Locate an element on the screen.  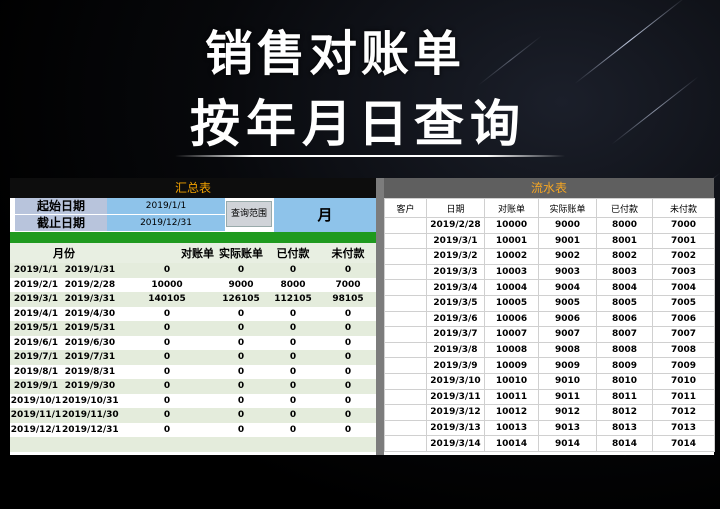
col-actual: 实际账单 is located at coordinates (567, 208).